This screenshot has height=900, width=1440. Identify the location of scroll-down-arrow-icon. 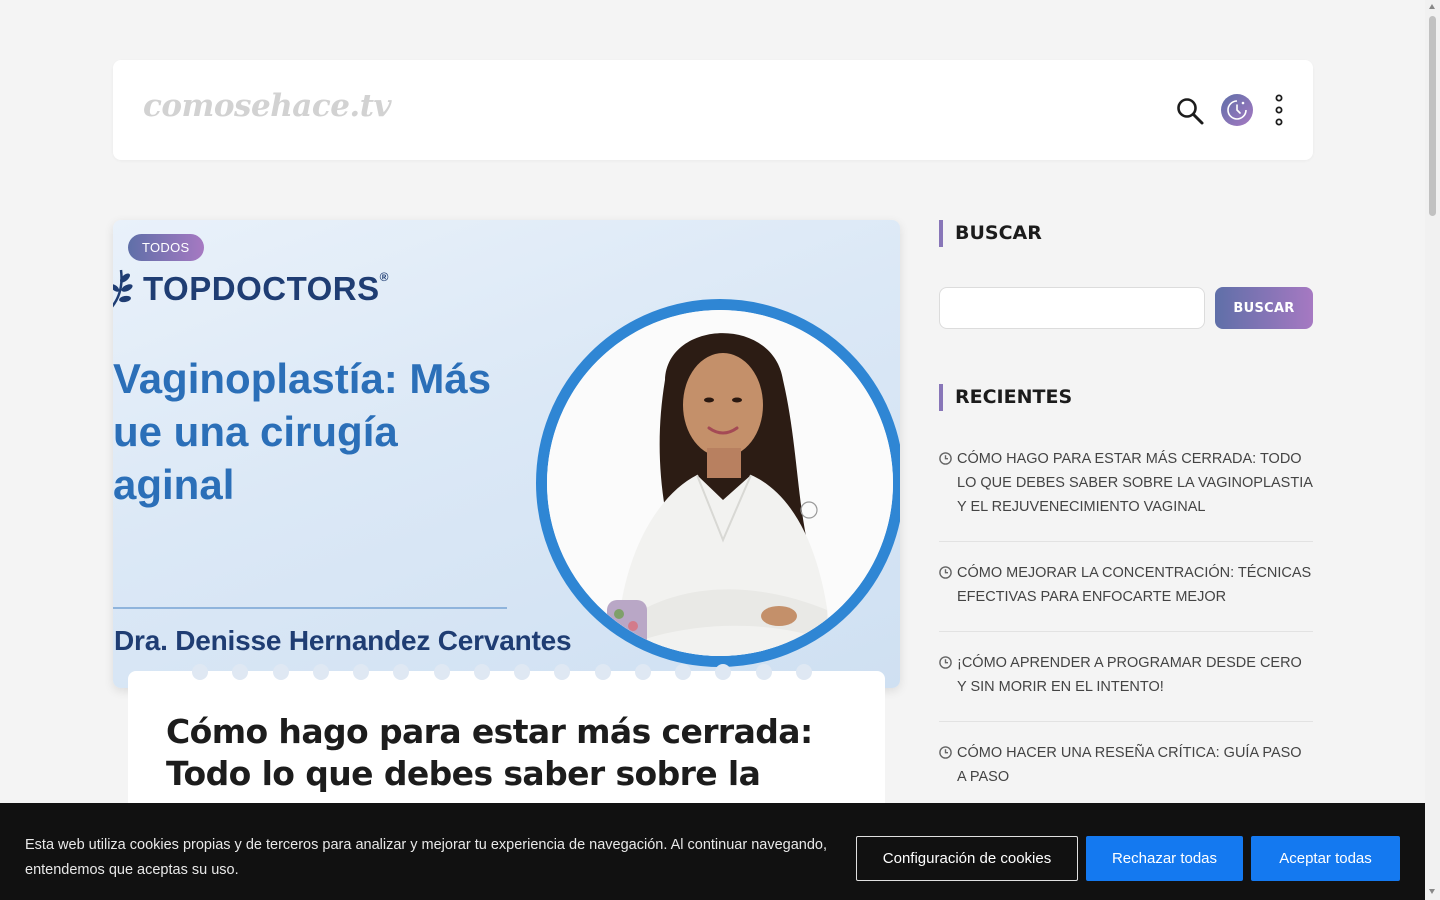
(1432, 891).